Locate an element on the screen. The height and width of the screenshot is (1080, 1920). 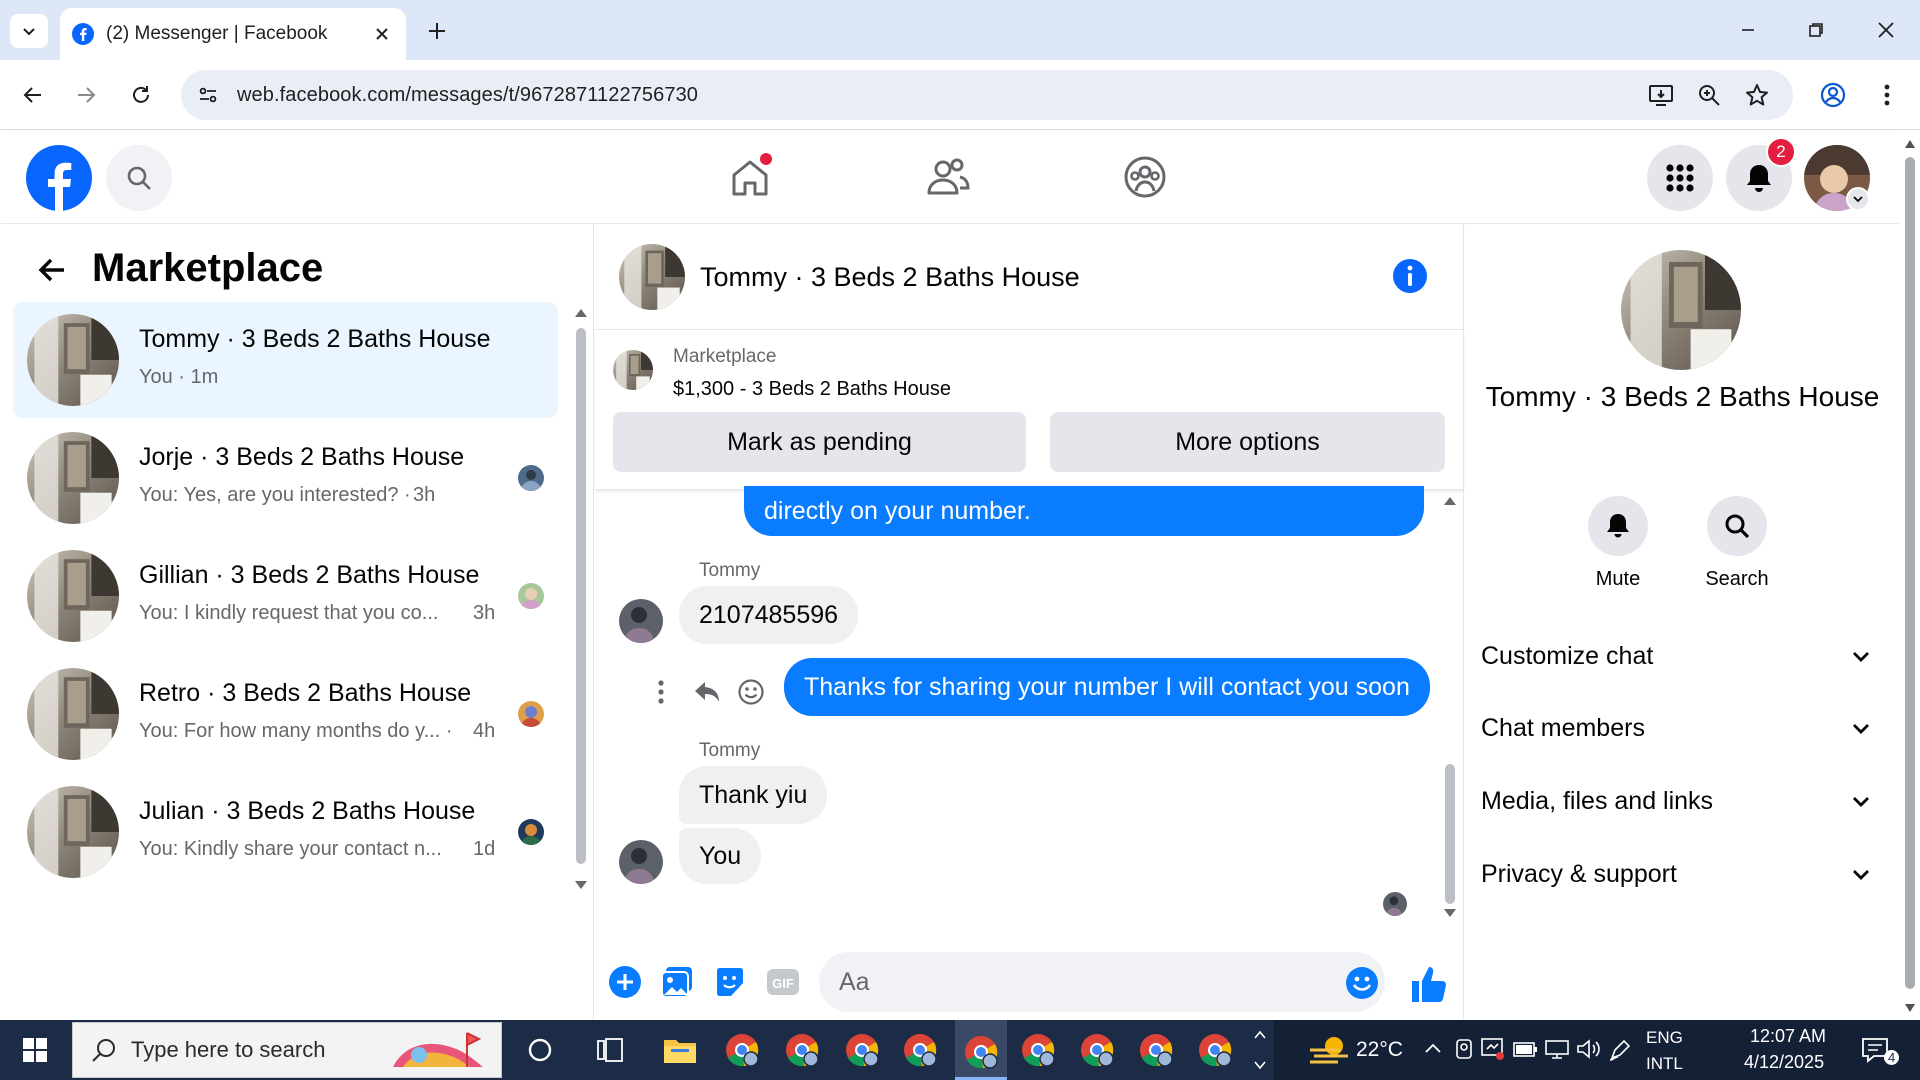
new-tab-button is located at coordinates (437, 31).